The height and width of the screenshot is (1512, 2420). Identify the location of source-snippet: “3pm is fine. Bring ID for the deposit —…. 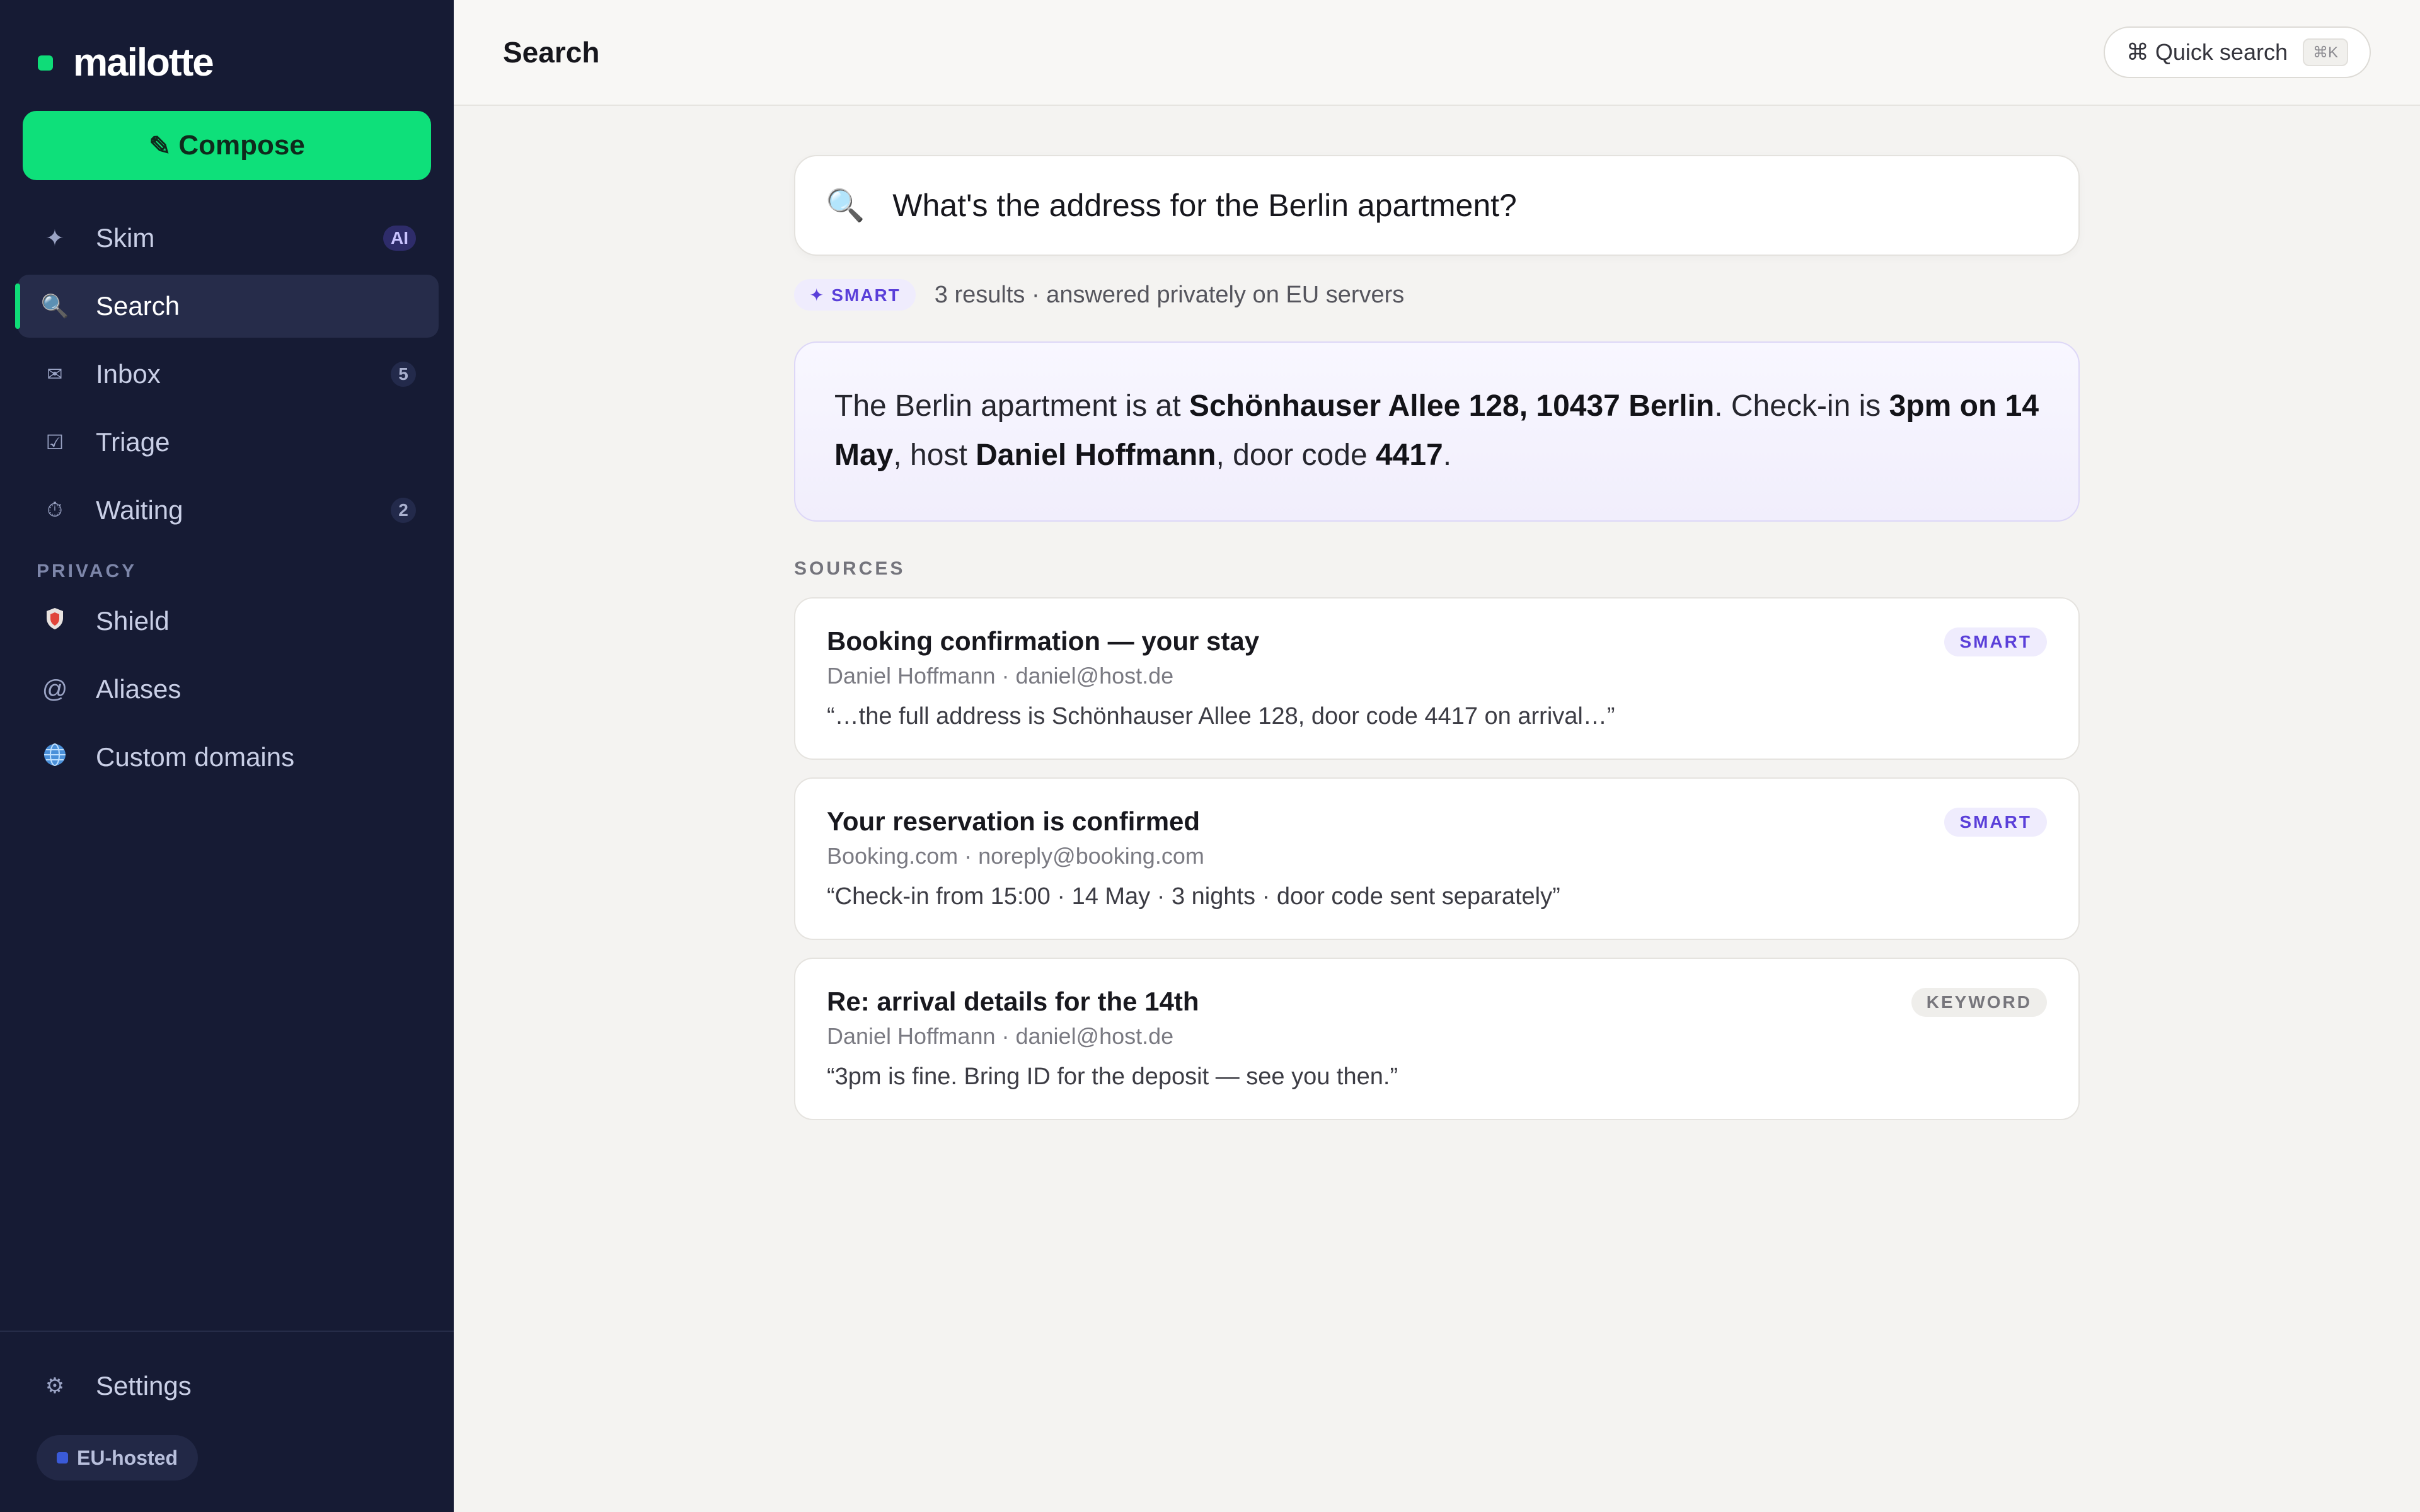
(1112, 1076).